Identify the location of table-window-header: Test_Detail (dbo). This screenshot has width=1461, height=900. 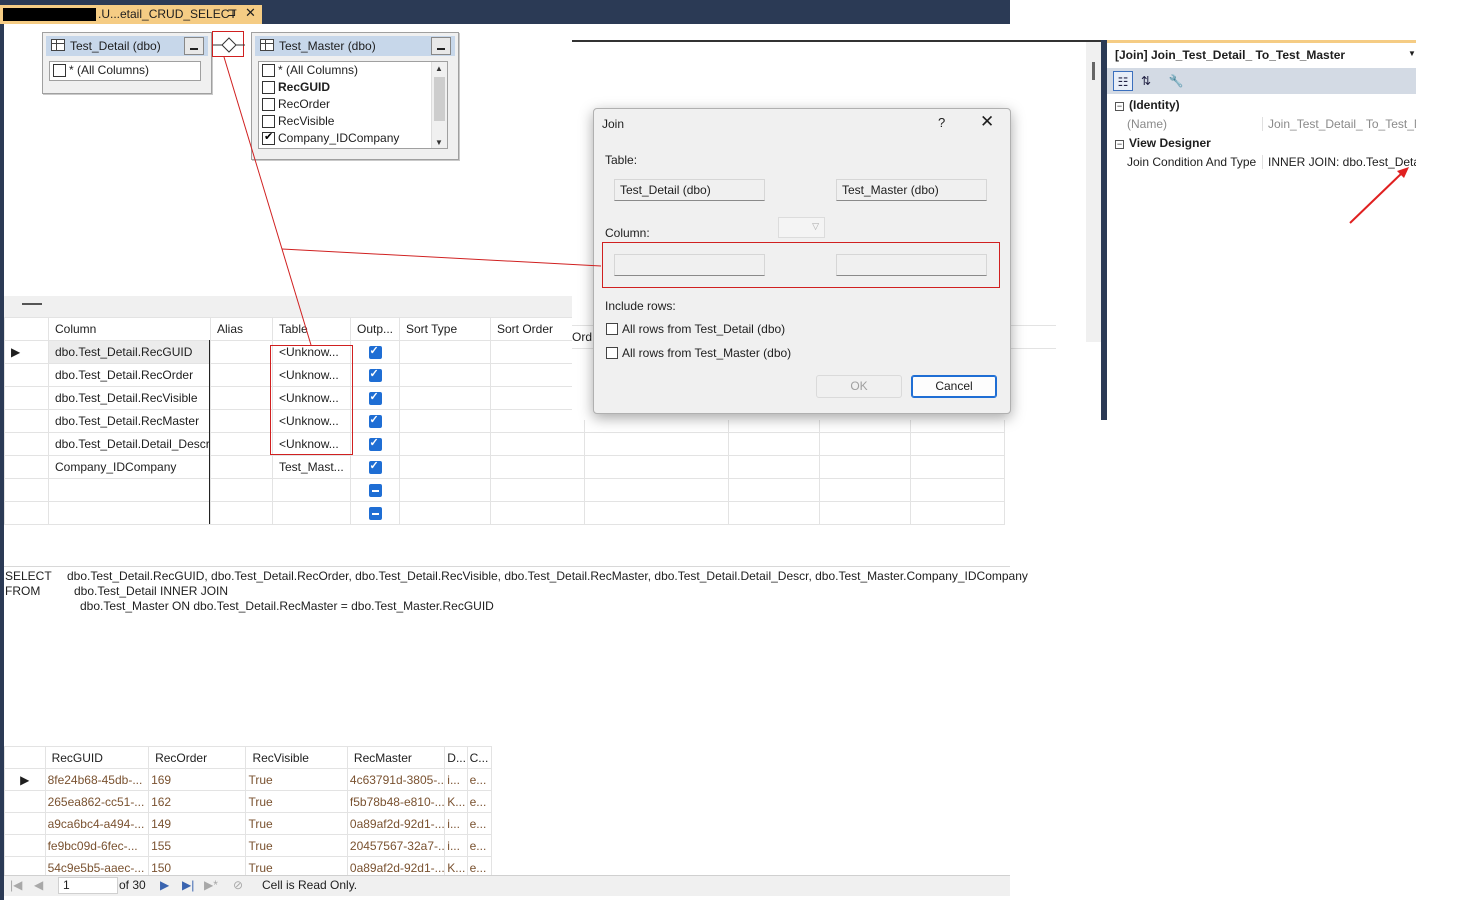
(127, 46).